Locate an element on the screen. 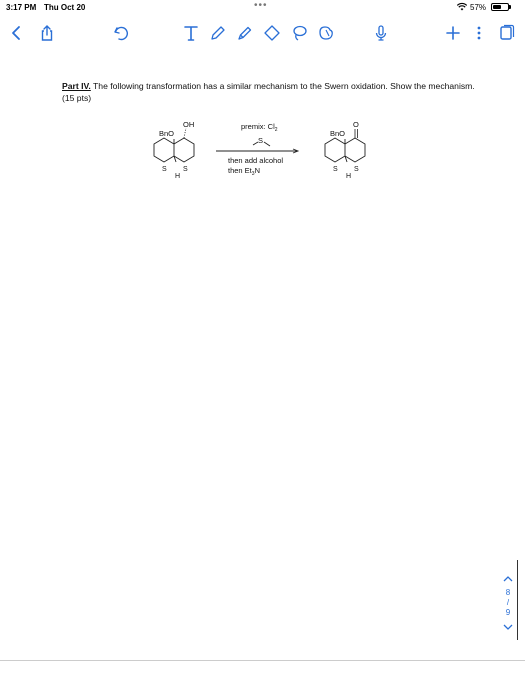 This screenshot has width=525, height=700. text-tool-icon is located at coordinates (191, 33).